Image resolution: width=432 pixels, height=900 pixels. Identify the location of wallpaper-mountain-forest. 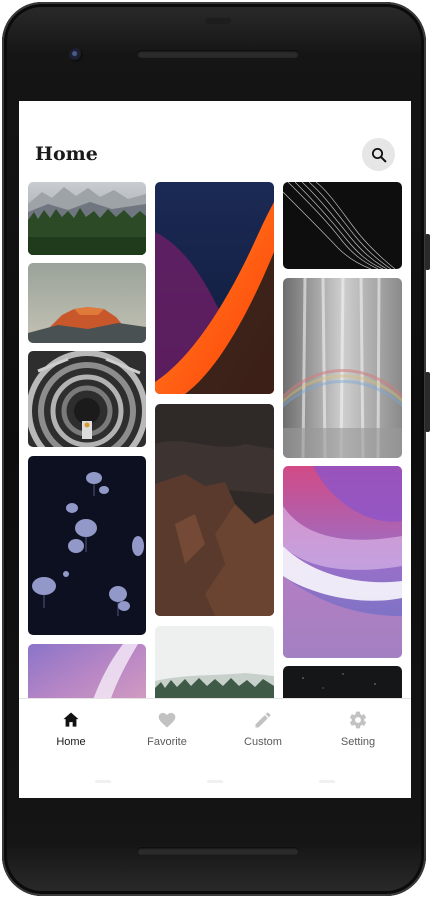
(87, 218).